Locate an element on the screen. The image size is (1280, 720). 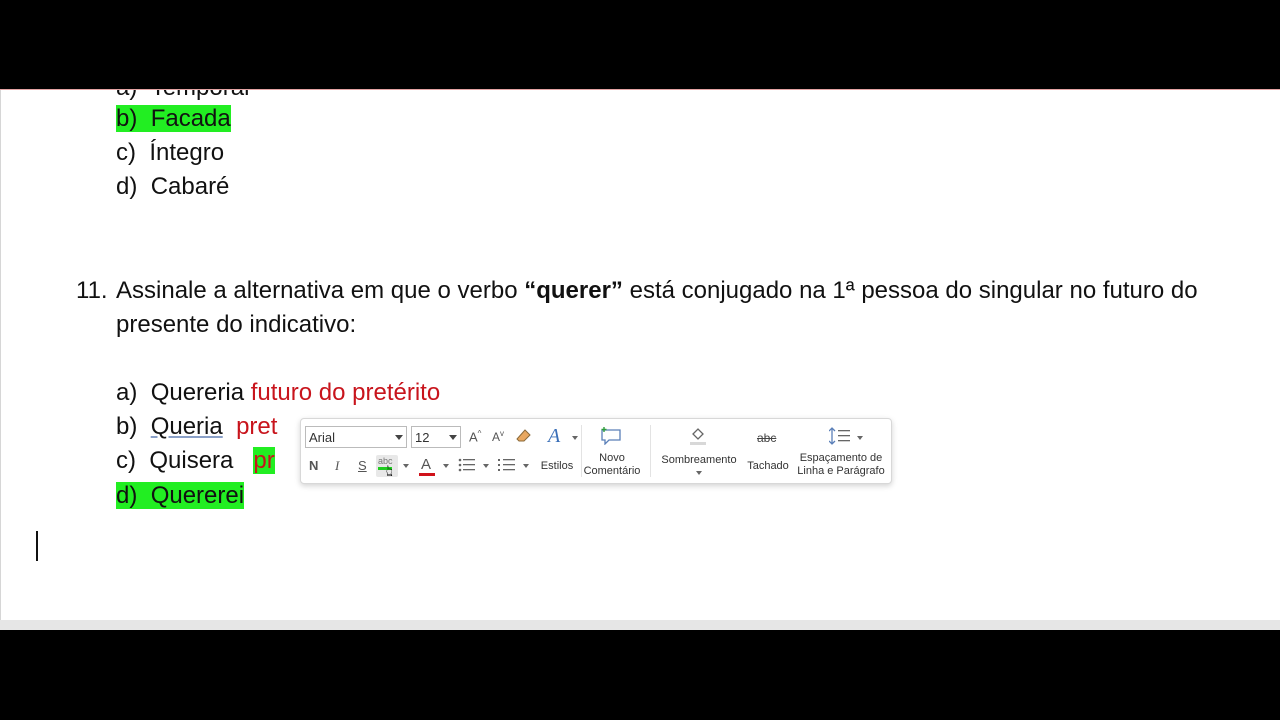
font-color-glyph: A is located at coordinates (426, 464).